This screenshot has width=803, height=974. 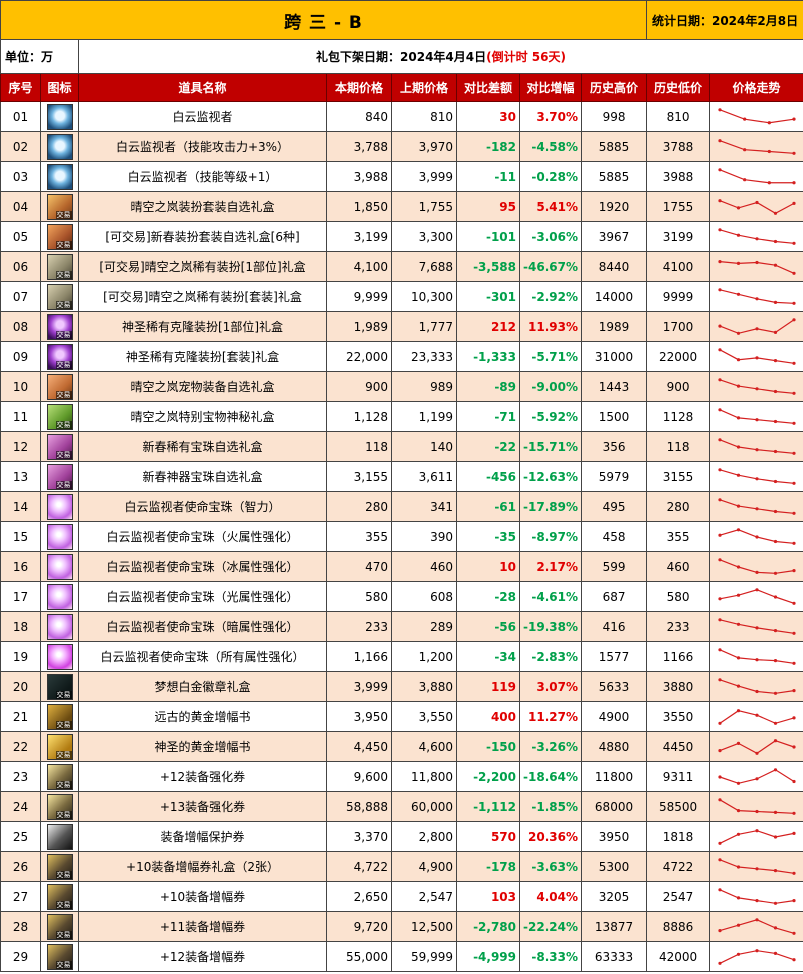 What do you see at coordinates (401, 836) in the screenshot?
I see `table-row: 25 装备增幅保护券 3,370 2,800 570 20.36% 3950 1818` at bounding box center [401, 836].